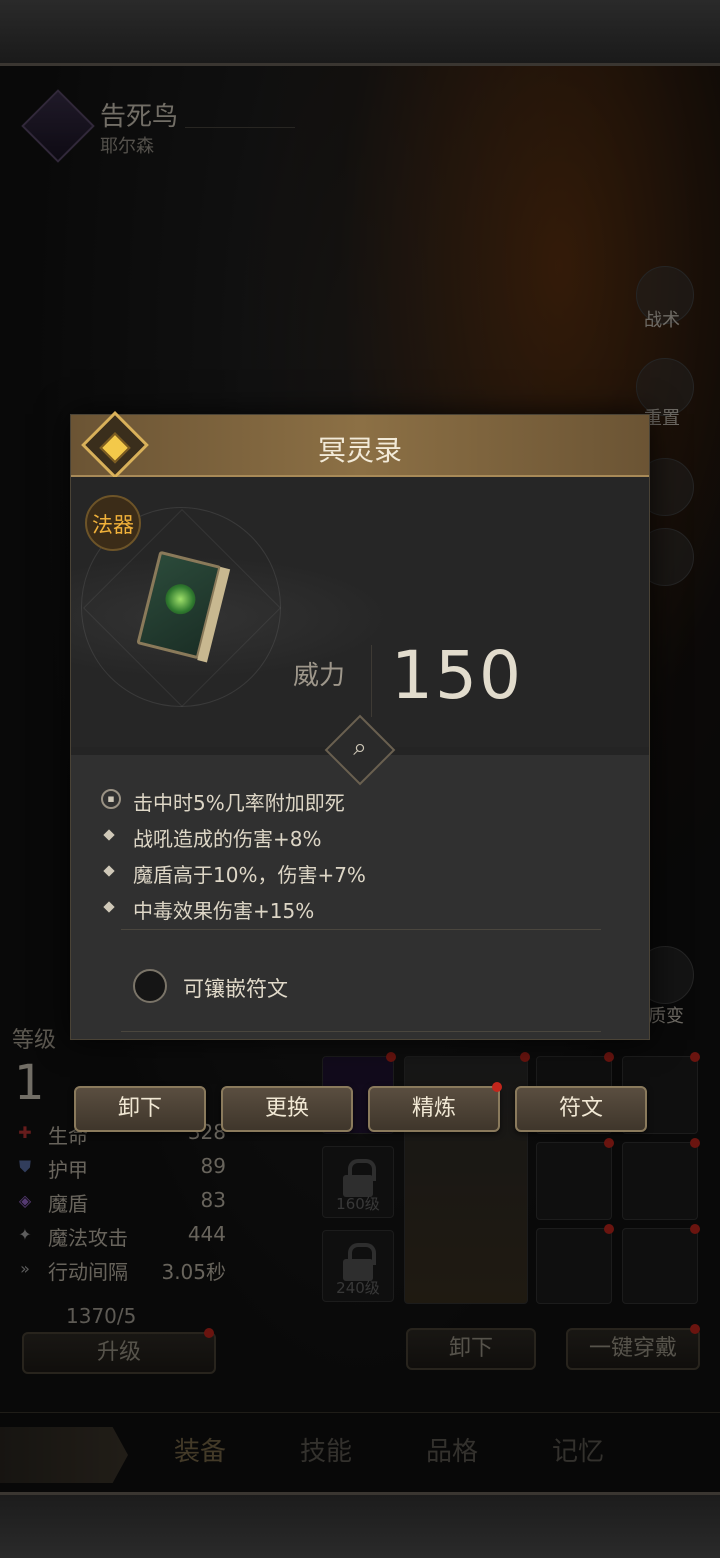  I want to click on rune-socket, so click(150, 986).